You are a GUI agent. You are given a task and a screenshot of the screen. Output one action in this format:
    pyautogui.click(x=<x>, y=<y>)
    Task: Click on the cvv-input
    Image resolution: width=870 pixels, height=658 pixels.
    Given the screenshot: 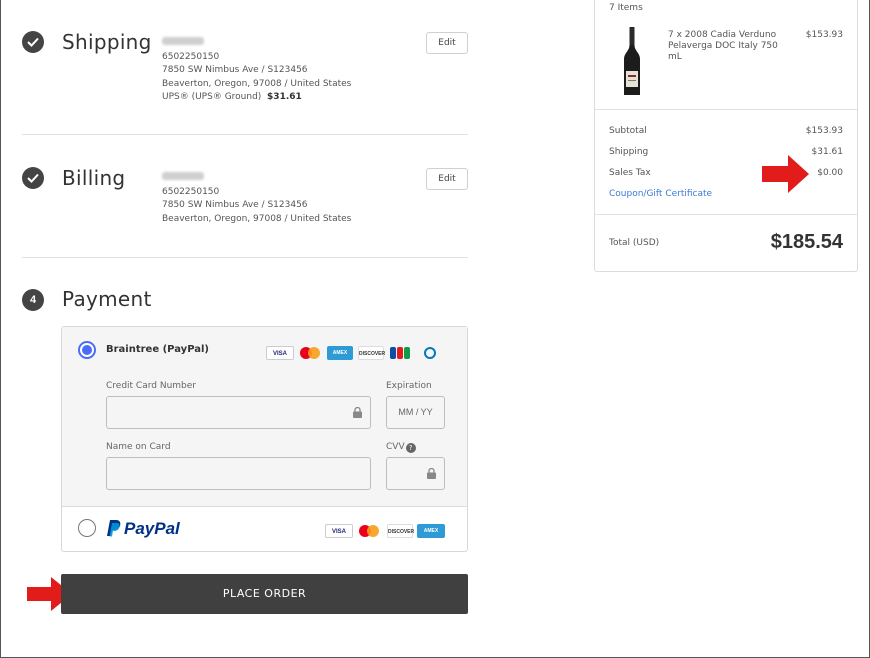 What is the action you would take?
    pyautogui.click(x=415, y=473)
    